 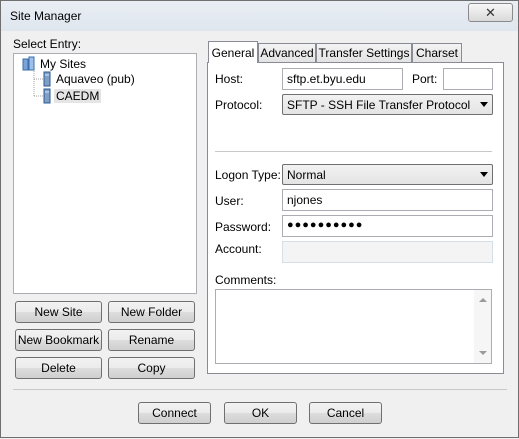 I want to click on rename-button: Rename, so click(x=151, y=340).